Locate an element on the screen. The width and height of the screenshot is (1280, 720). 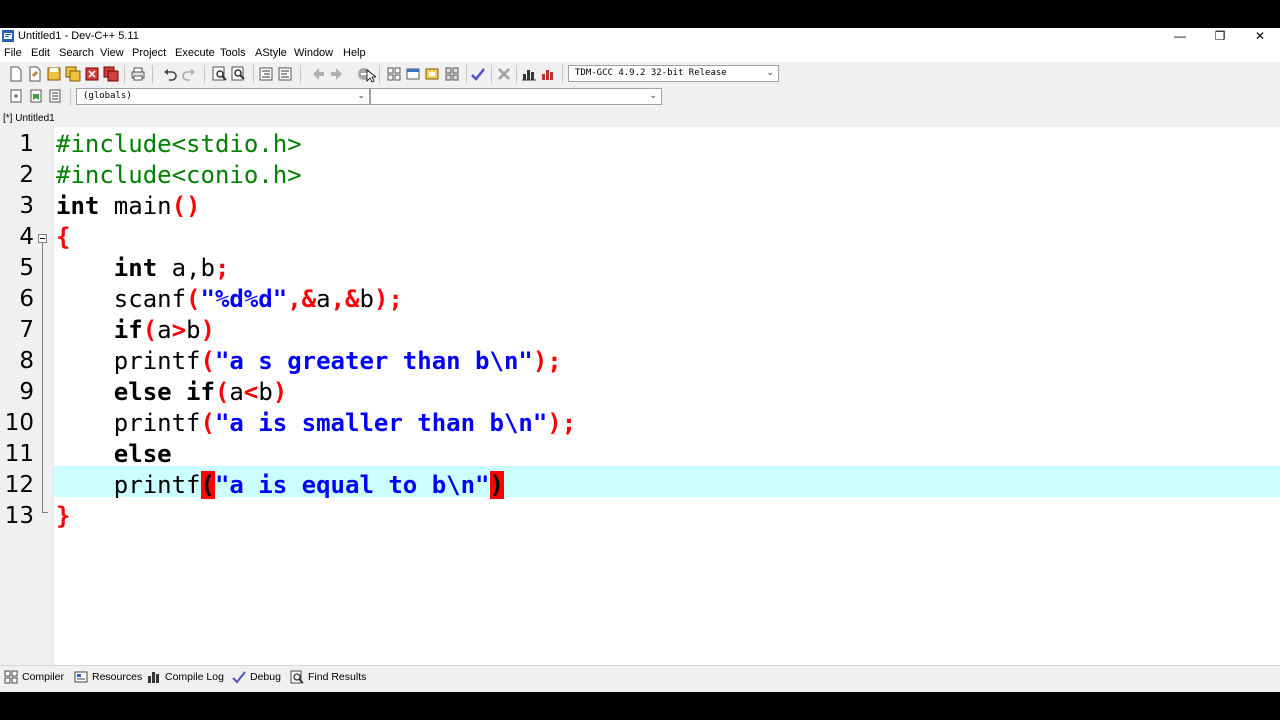
keyword: else if is located at coordinates (164, 392).